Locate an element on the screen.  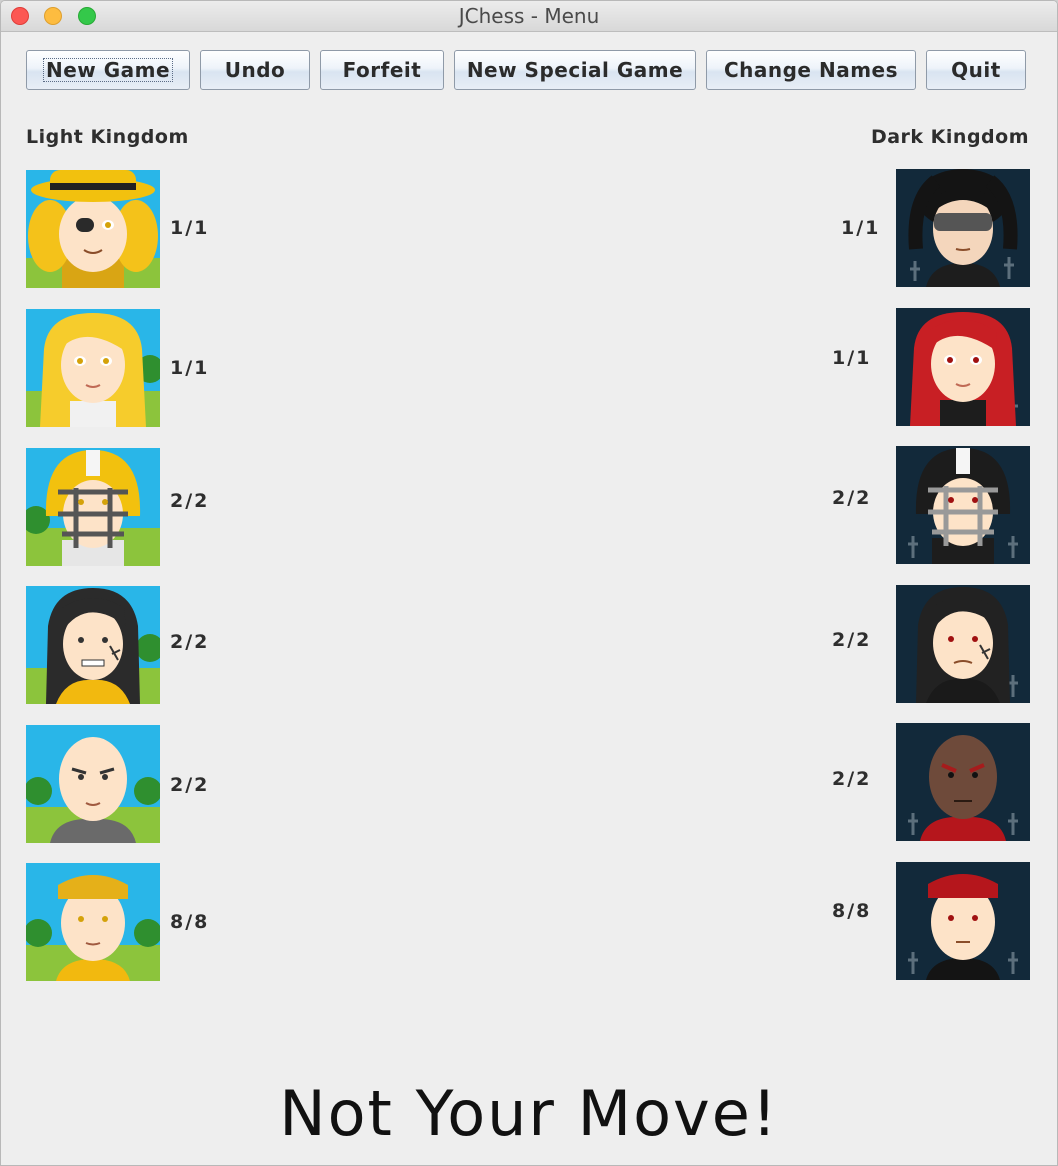
title-bar: JChess - Menu is located at coordinates (529, 16).